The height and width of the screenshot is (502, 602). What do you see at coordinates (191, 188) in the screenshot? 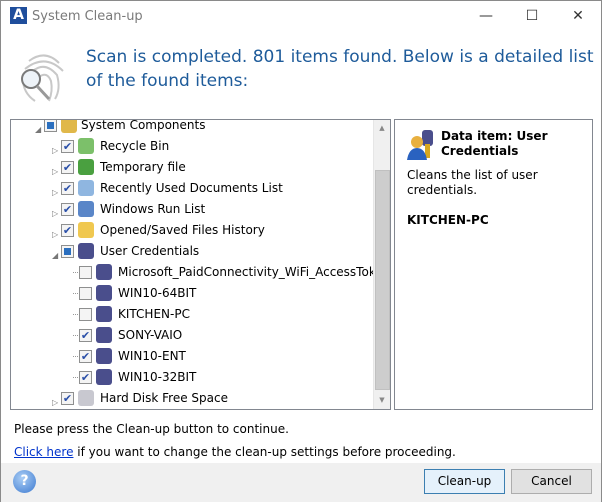
I see `tree-item-label: Recently Used Documents List` at bounding box center [191, 188].